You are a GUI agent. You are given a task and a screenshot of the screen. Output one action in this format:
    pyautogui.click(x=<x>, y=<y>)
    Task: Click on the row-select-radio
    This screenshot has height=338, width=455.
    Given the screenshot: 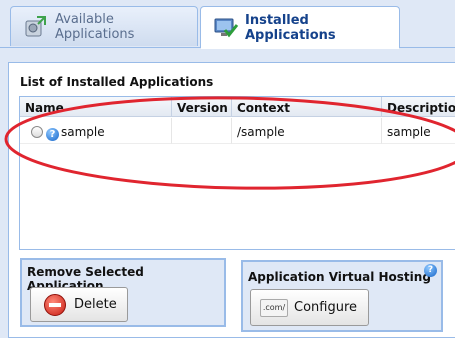 What is the action you would take?
    pyautogui.click(x=37, y=132)
    